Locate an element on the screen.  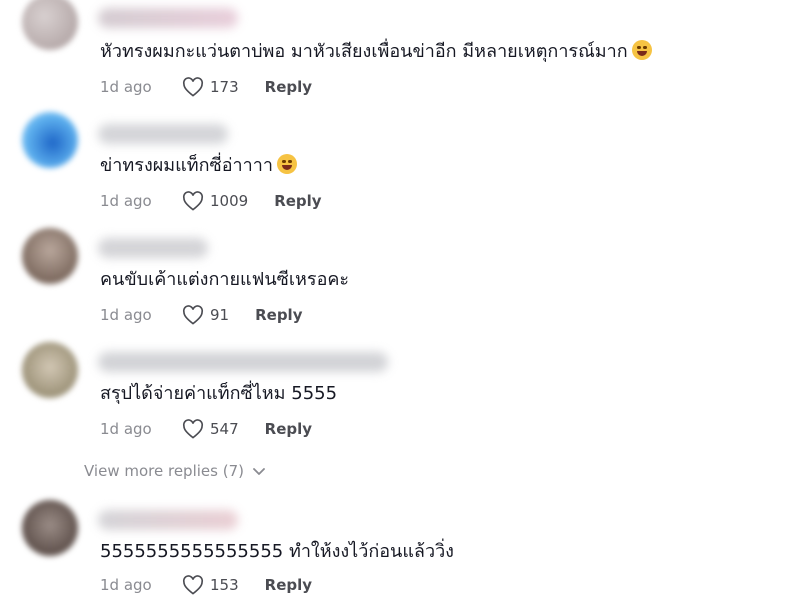
like-button: 153 is located at coordinates (223, 585).